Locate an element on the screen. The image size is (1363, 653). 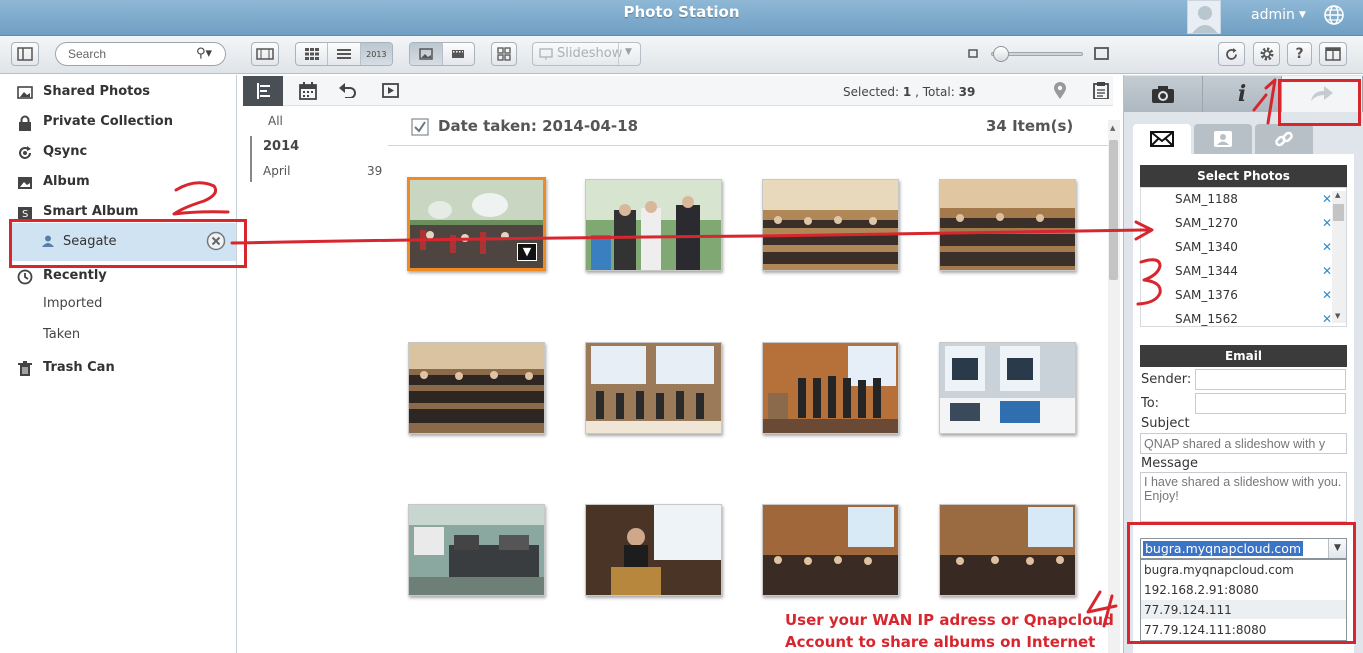
annotation-arrow-line is located at coordinates (690, 236).